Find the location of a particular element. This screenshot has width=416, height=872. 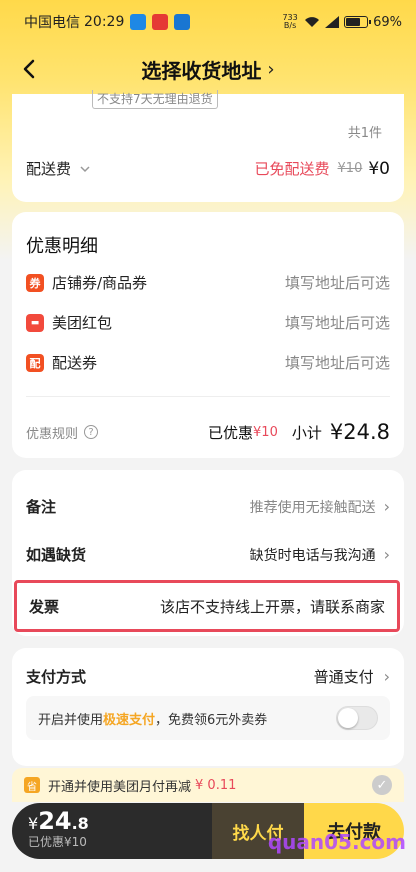

promo-amount: ¥ 0.11 is located at coordinates (216, 785).